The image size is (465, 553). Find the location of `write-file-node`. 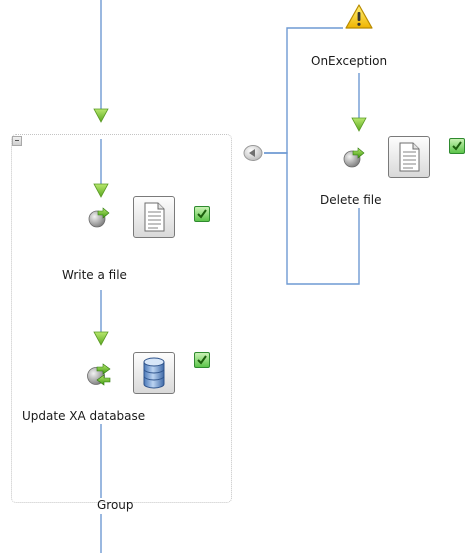

write-file-node is located at coordinates (154, 217).